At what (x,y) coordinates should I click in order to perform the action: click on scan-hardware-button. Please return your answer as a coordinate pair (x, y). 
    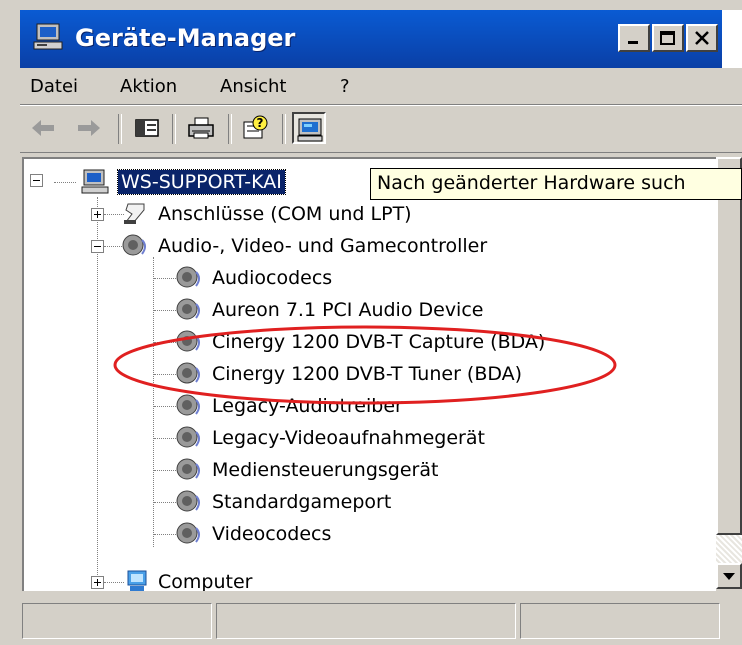
    Looking at the image, I should click on (309, 128).